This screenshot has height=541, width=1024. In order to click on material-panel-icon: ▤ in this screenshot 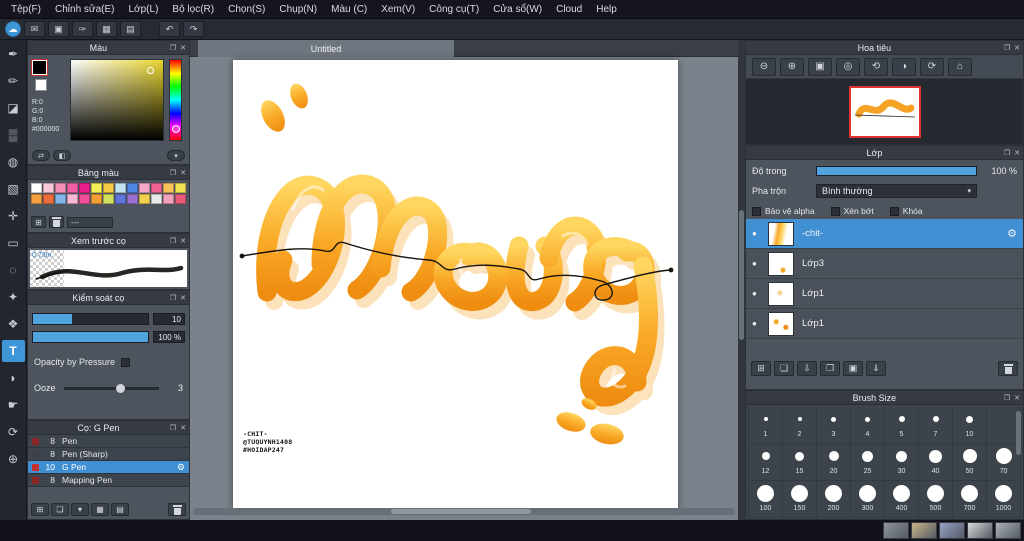, I will do `click(130, 29)`.